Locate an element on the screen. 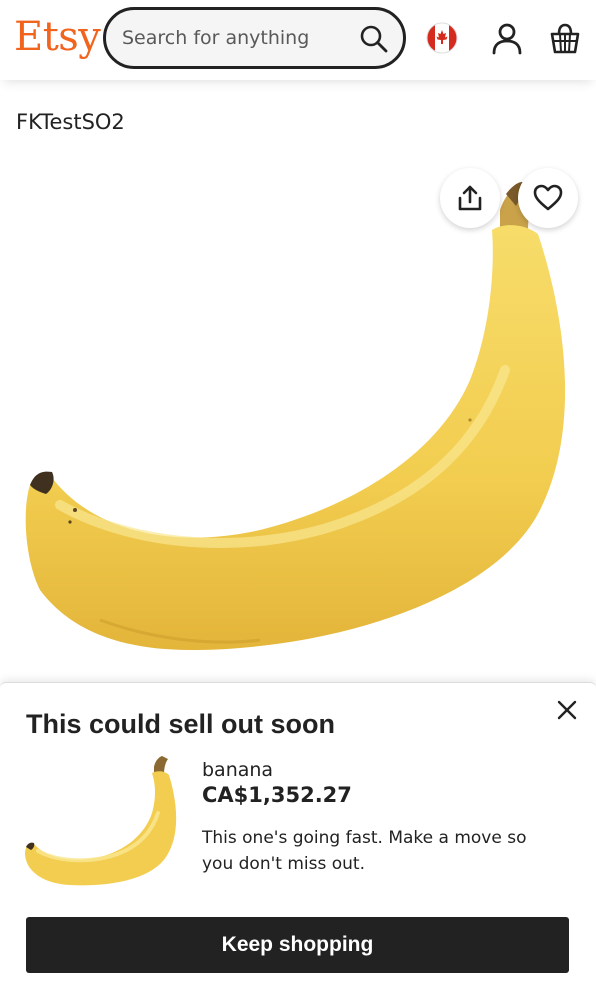 The image size is (596, 1000). account-button is located at coordinates (507, 38).